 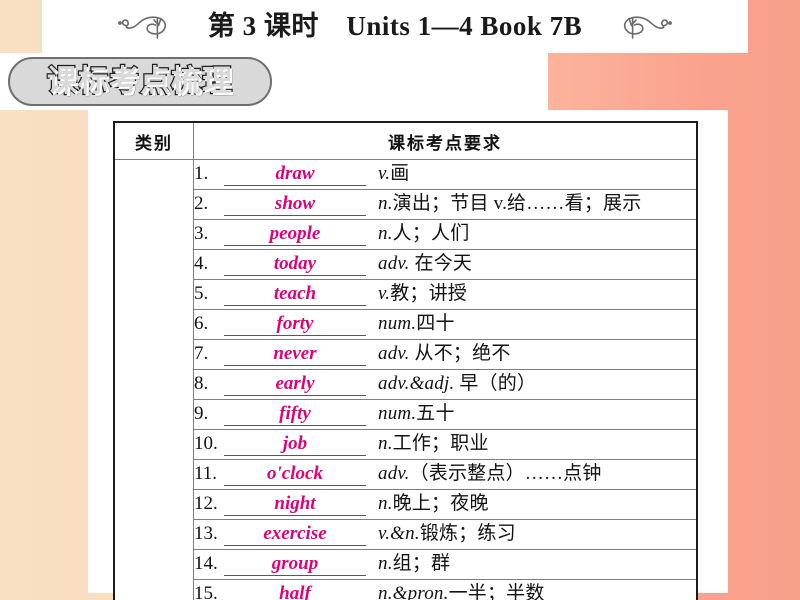 I want to click on vocabulary-entry: 13. exercise v.&n.锻炼；练习, so click(x=445, y=535).